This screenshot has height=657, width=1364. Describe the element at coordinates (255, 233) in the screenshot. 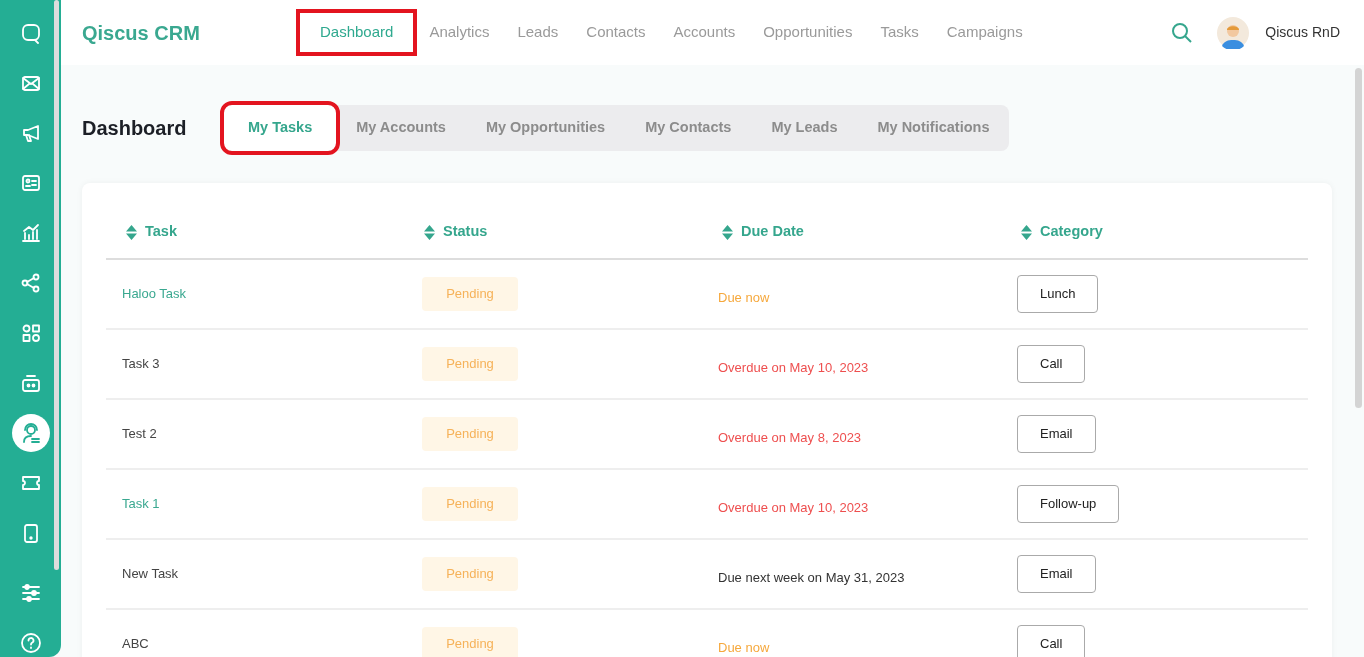

I see `column-header: Task` at that location.